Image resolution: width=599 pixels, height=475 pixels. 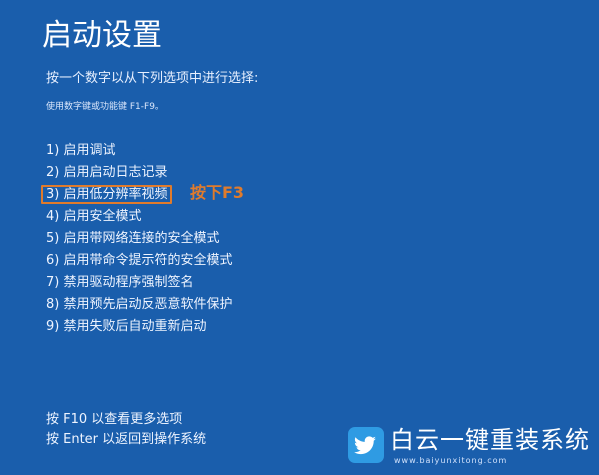 I want to click on watermark-name: 白云一键重装系统, so click(x=490, y=440).